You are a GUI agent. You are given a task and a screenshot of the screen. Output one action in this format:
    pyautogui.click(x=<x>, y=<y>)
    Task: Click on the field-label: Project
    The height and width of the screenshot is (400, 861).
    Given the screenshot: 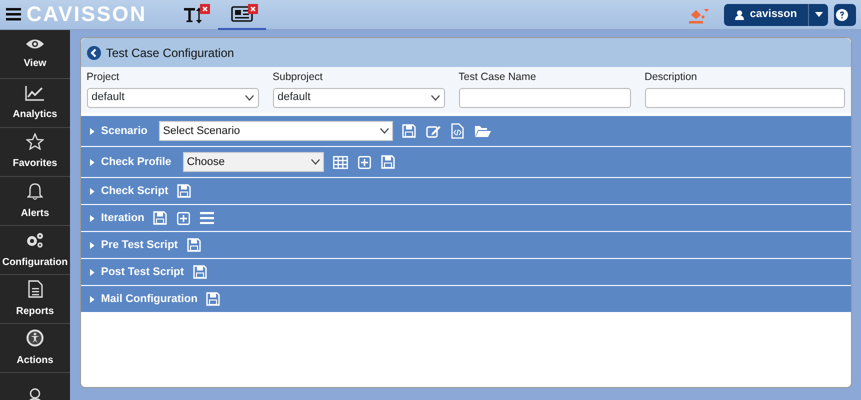 What is the action you would take?
    pyautogui.click(x=103, y=77)
    